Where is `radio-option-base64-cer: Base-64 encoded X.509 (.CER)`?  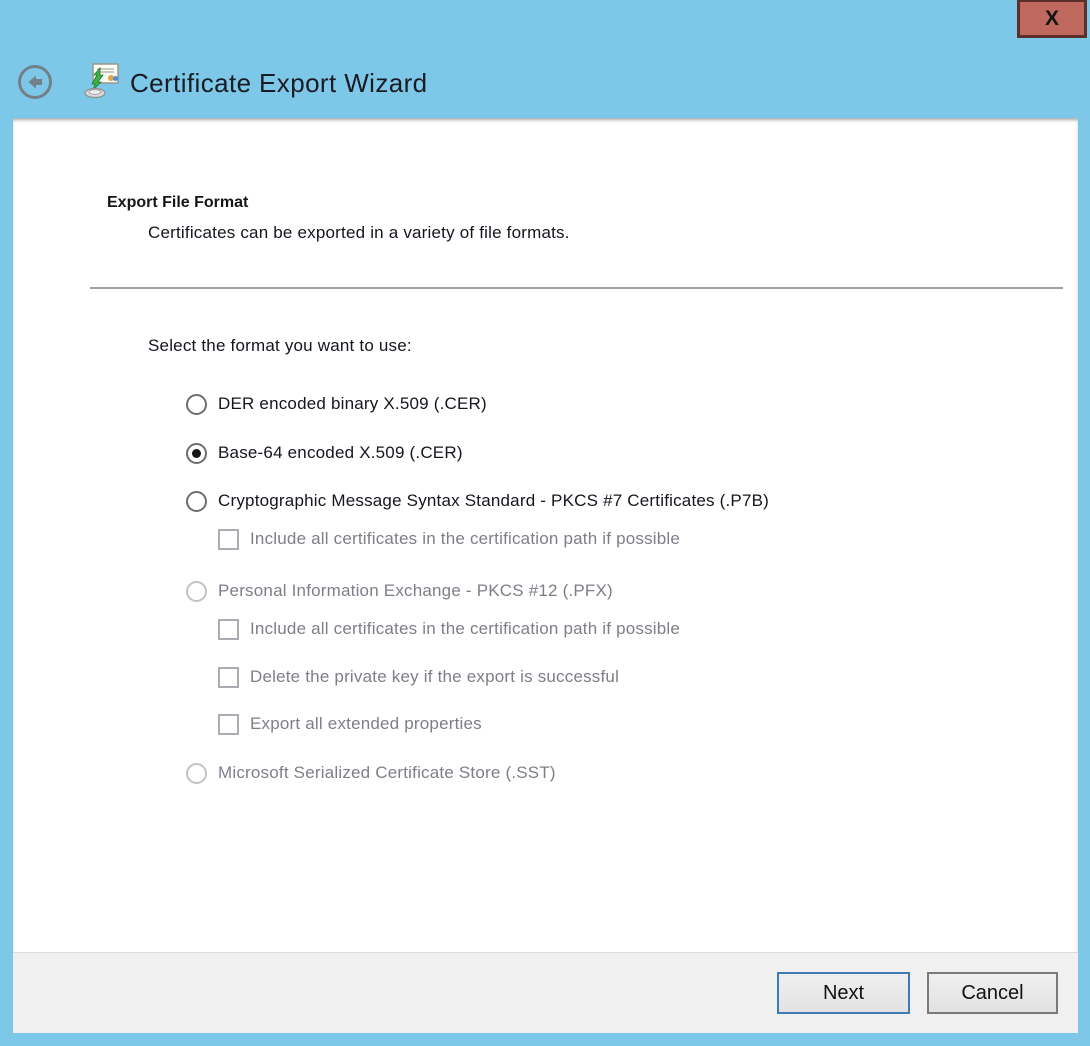 radio-option-base64-cer: Base-64 encoded X.509 (.CER) is located at coordinates (324, 453).